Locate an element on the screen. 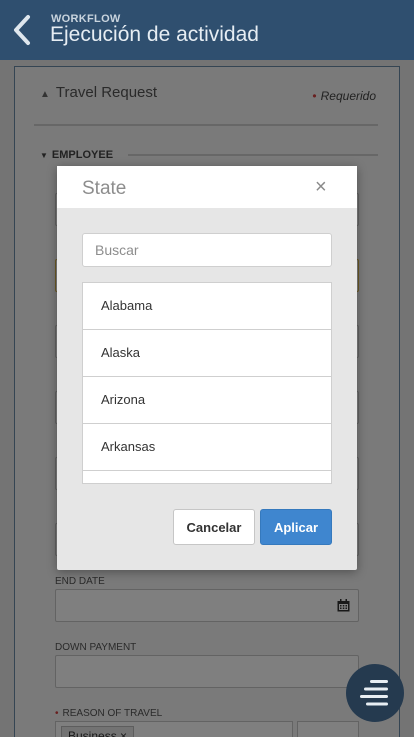  page-title: Ejecución de actividad is located at coordinates (154, 34).